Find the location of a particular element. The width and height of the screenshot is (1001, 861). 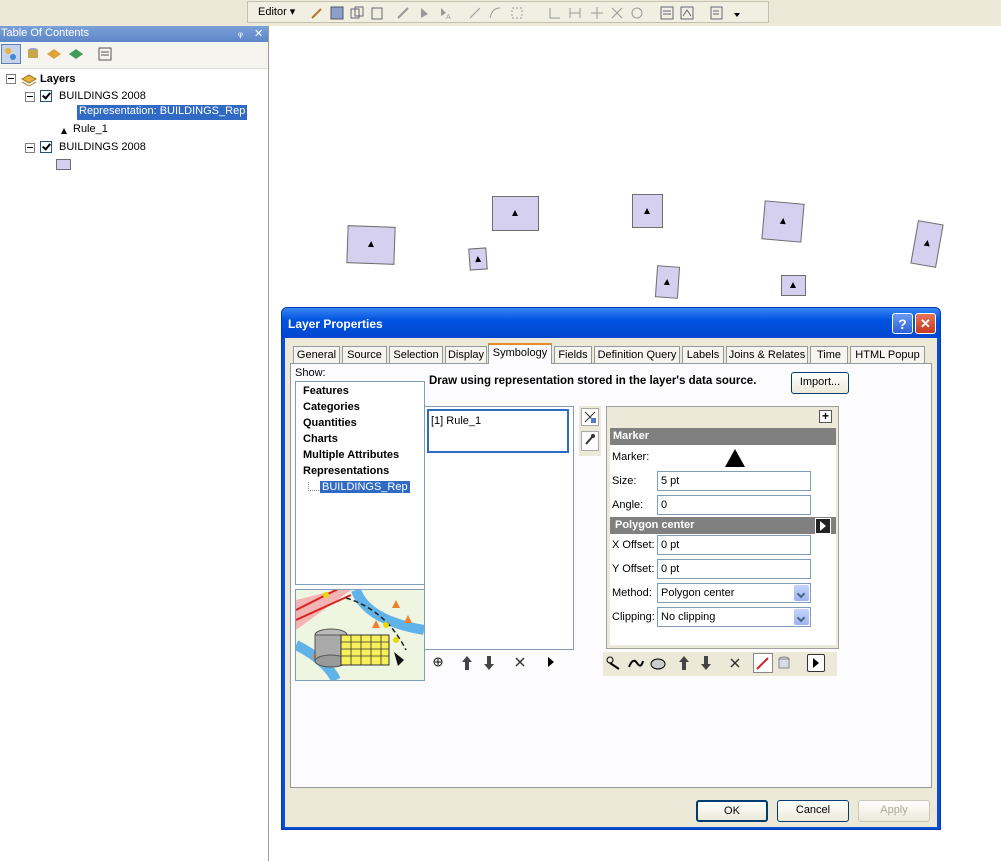

list-by-selection-icon is located at coordinates (76, 55).